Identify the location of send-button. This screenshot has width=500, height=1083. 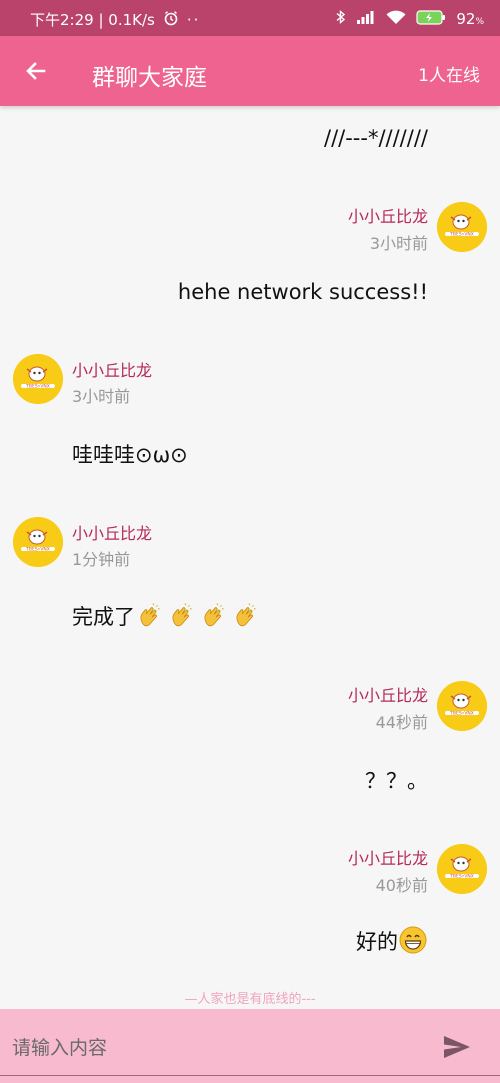
(457, 1047).